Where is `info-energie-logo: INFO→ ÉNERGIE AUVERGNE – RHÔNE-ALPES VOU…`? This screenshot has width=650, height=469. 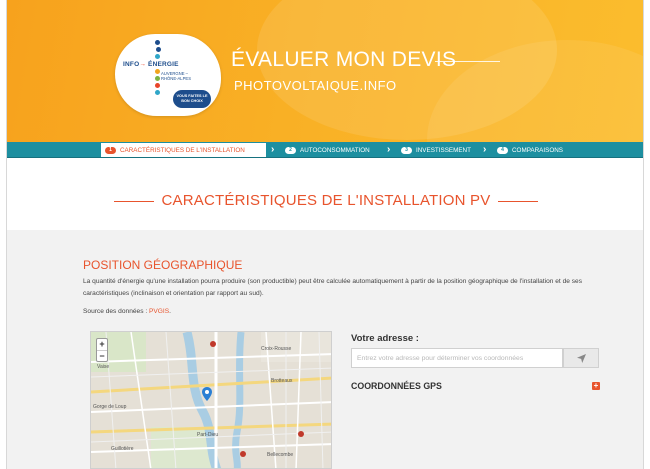
info-energie-logo: INFO→ ÉNERGIE AUVERGNE – RHÔNE-ALPES VOU… is located at coordinates (168, 75).